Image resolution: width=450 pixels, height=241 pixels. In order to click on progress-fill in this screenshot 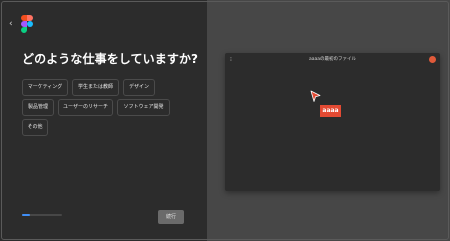, I will do `click(26, 215)`.